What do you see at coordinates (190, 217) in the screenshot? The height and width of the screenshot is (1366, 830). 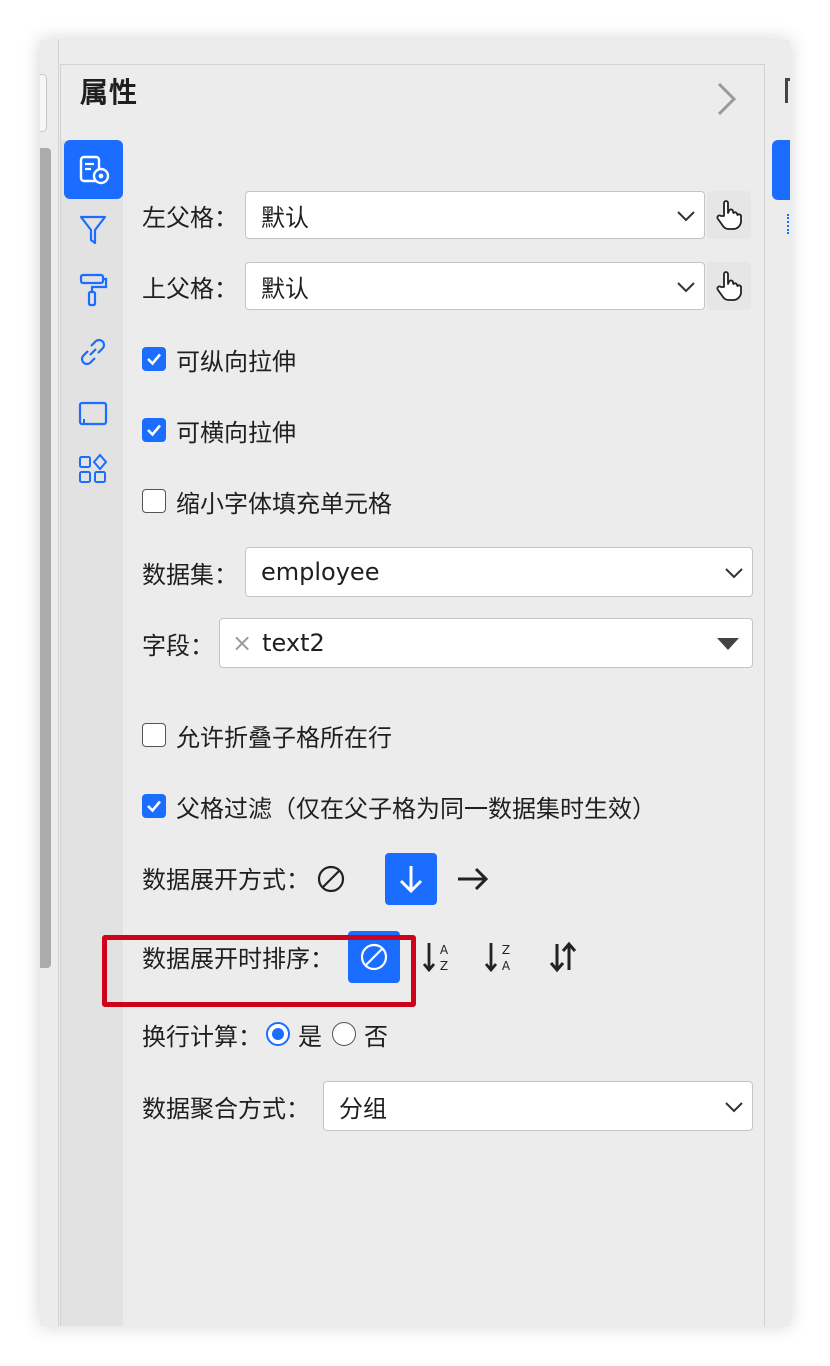 I see `left-parent-label: 左父格：` at bounding box center [190, 217].